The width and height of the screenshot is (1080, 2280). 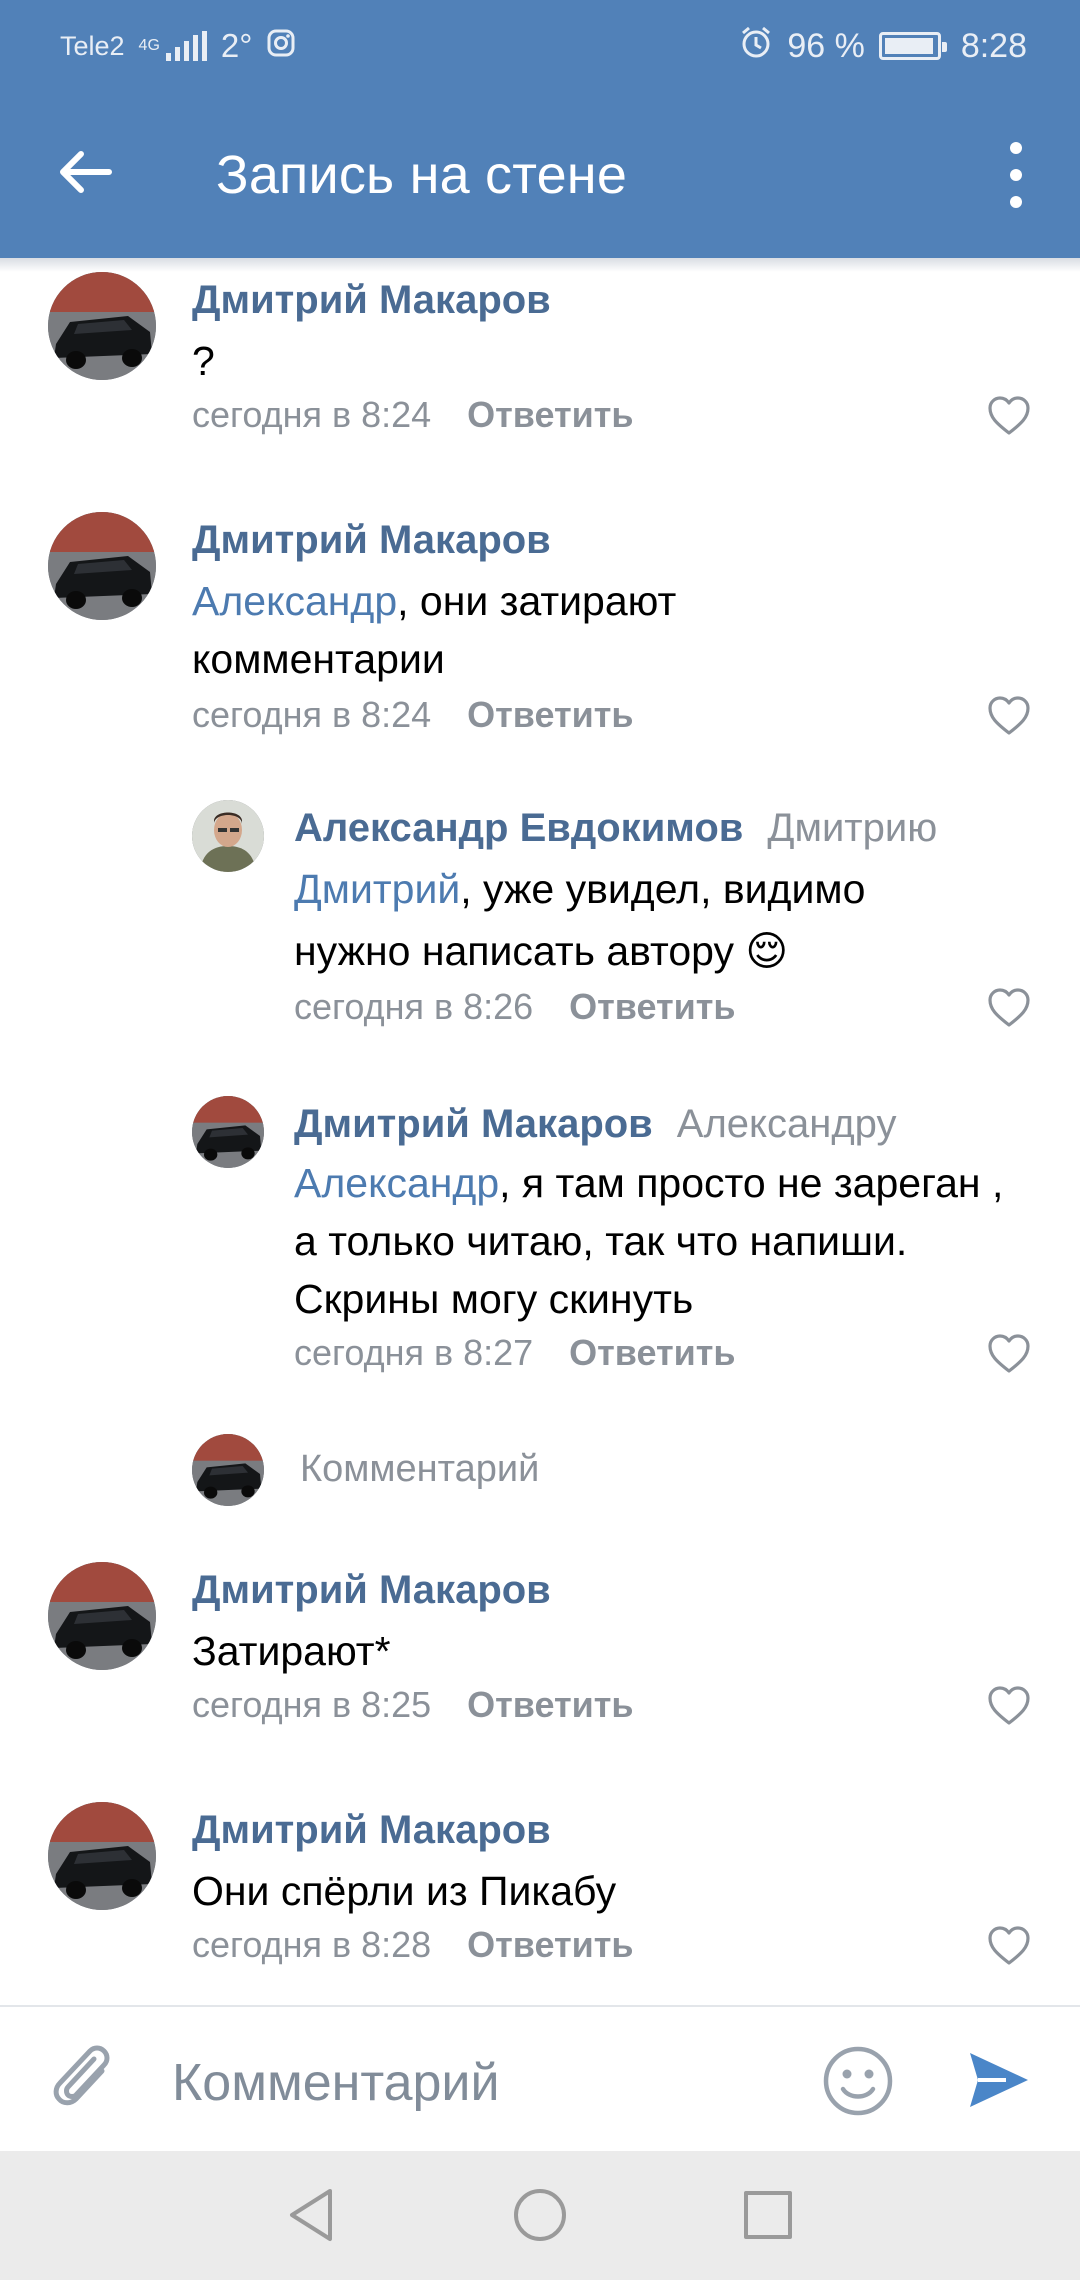 I want to click on paperclip-icon, so click(x=85, y=2081).